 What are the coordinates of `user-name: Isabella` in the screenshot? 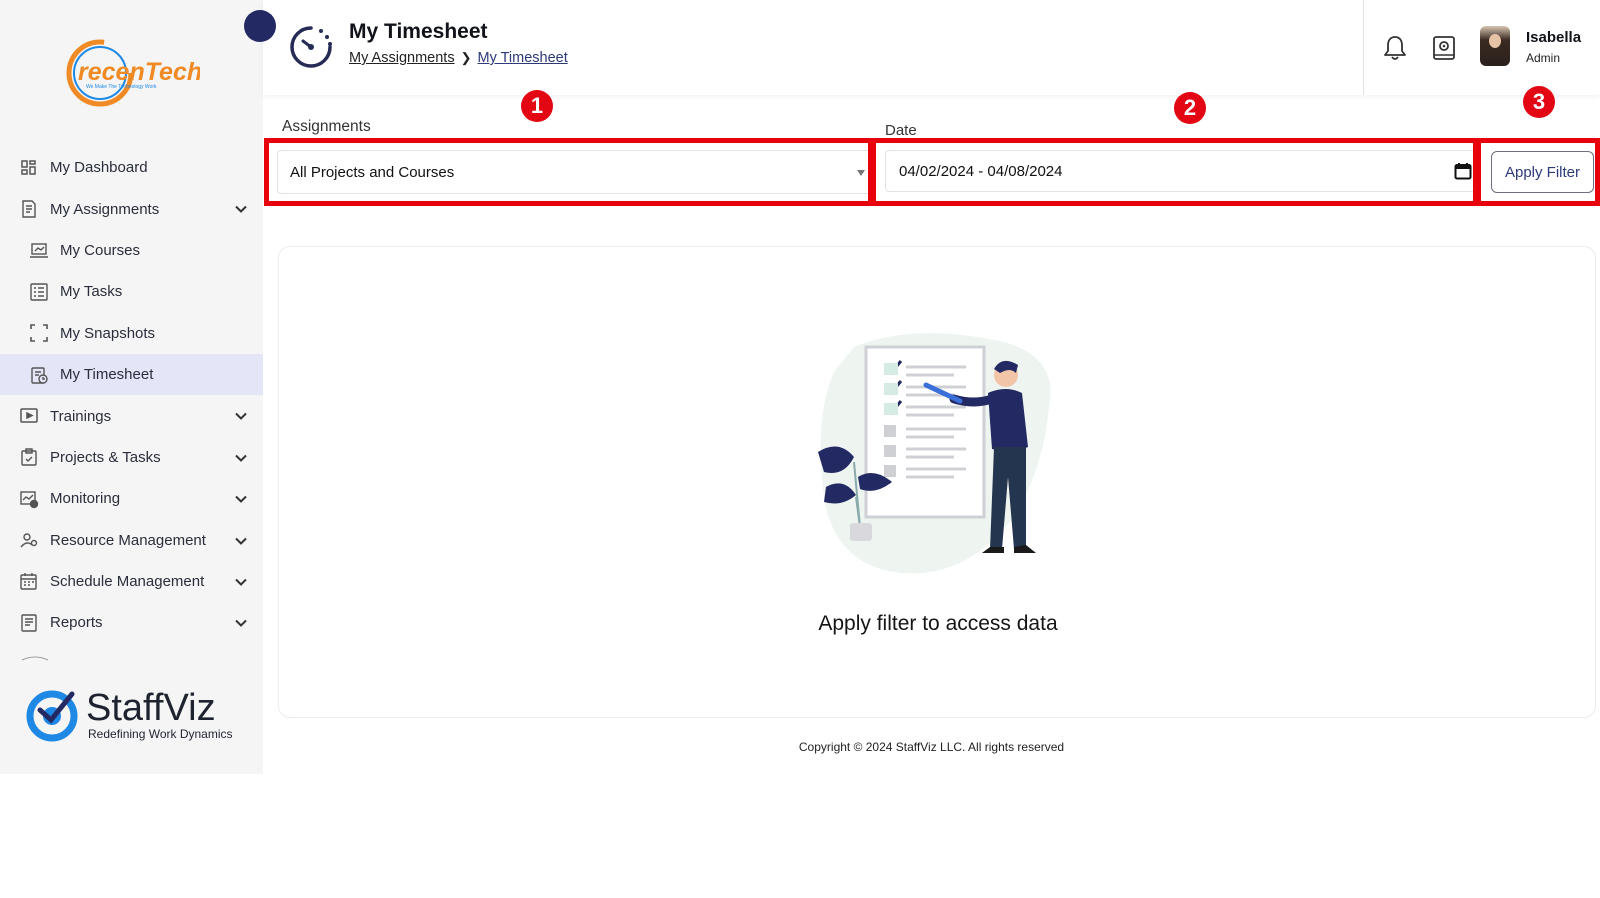 It's located at (1553, 37).